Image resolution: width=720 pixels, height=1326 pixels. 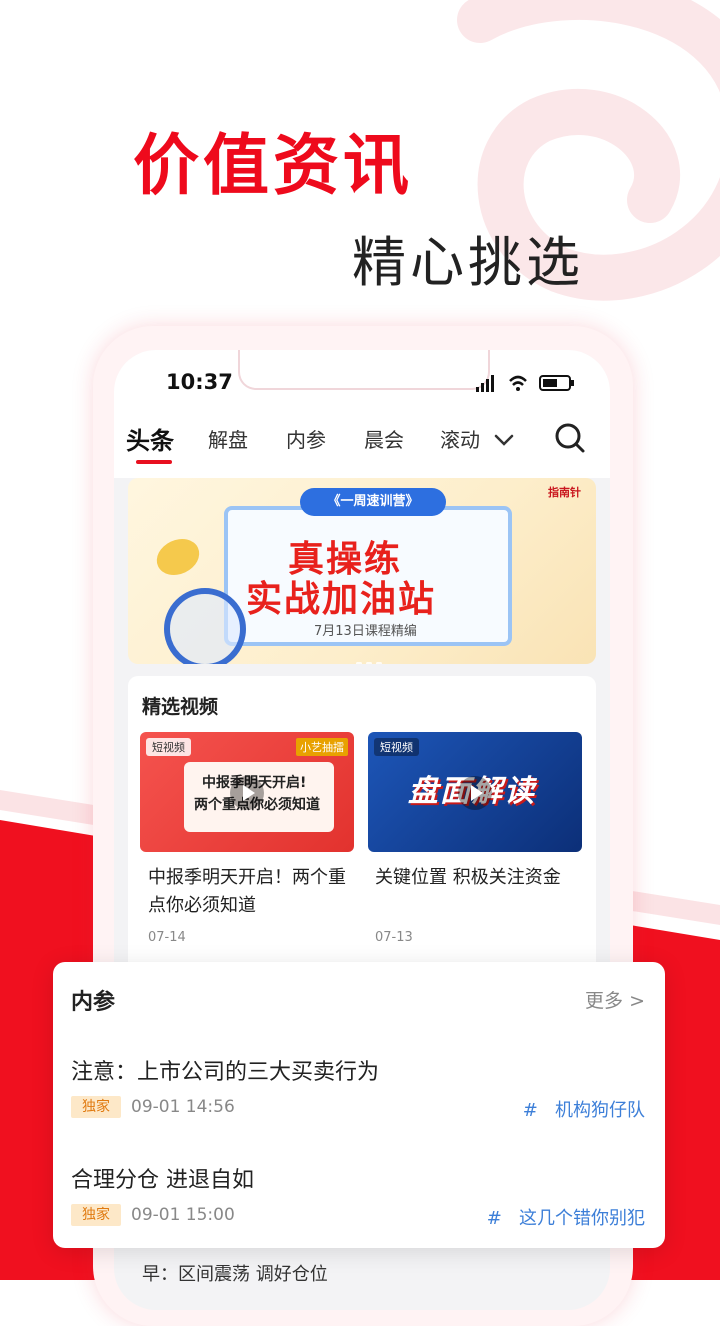 What do you see at coordinates (183, 1215) in the screenshot?
I see `article-time: 09-01 15:00` at bounding box center [183, 1215].